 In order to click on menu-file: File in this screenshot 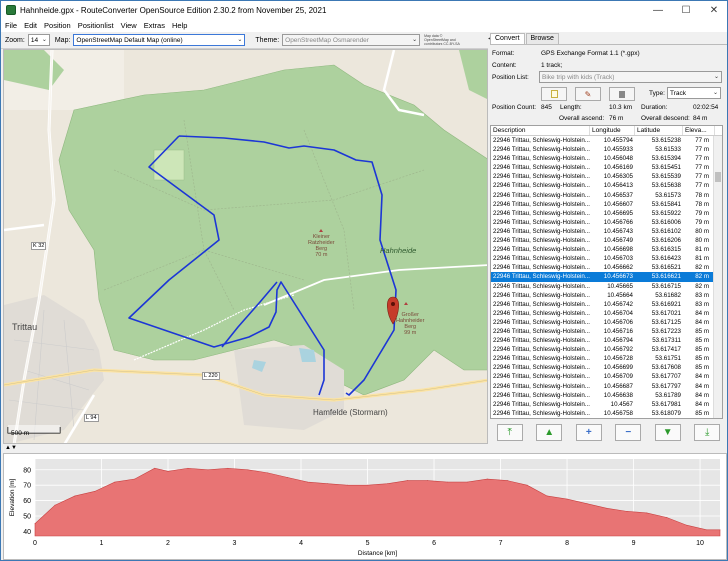, I will do `click(11, 25)`.